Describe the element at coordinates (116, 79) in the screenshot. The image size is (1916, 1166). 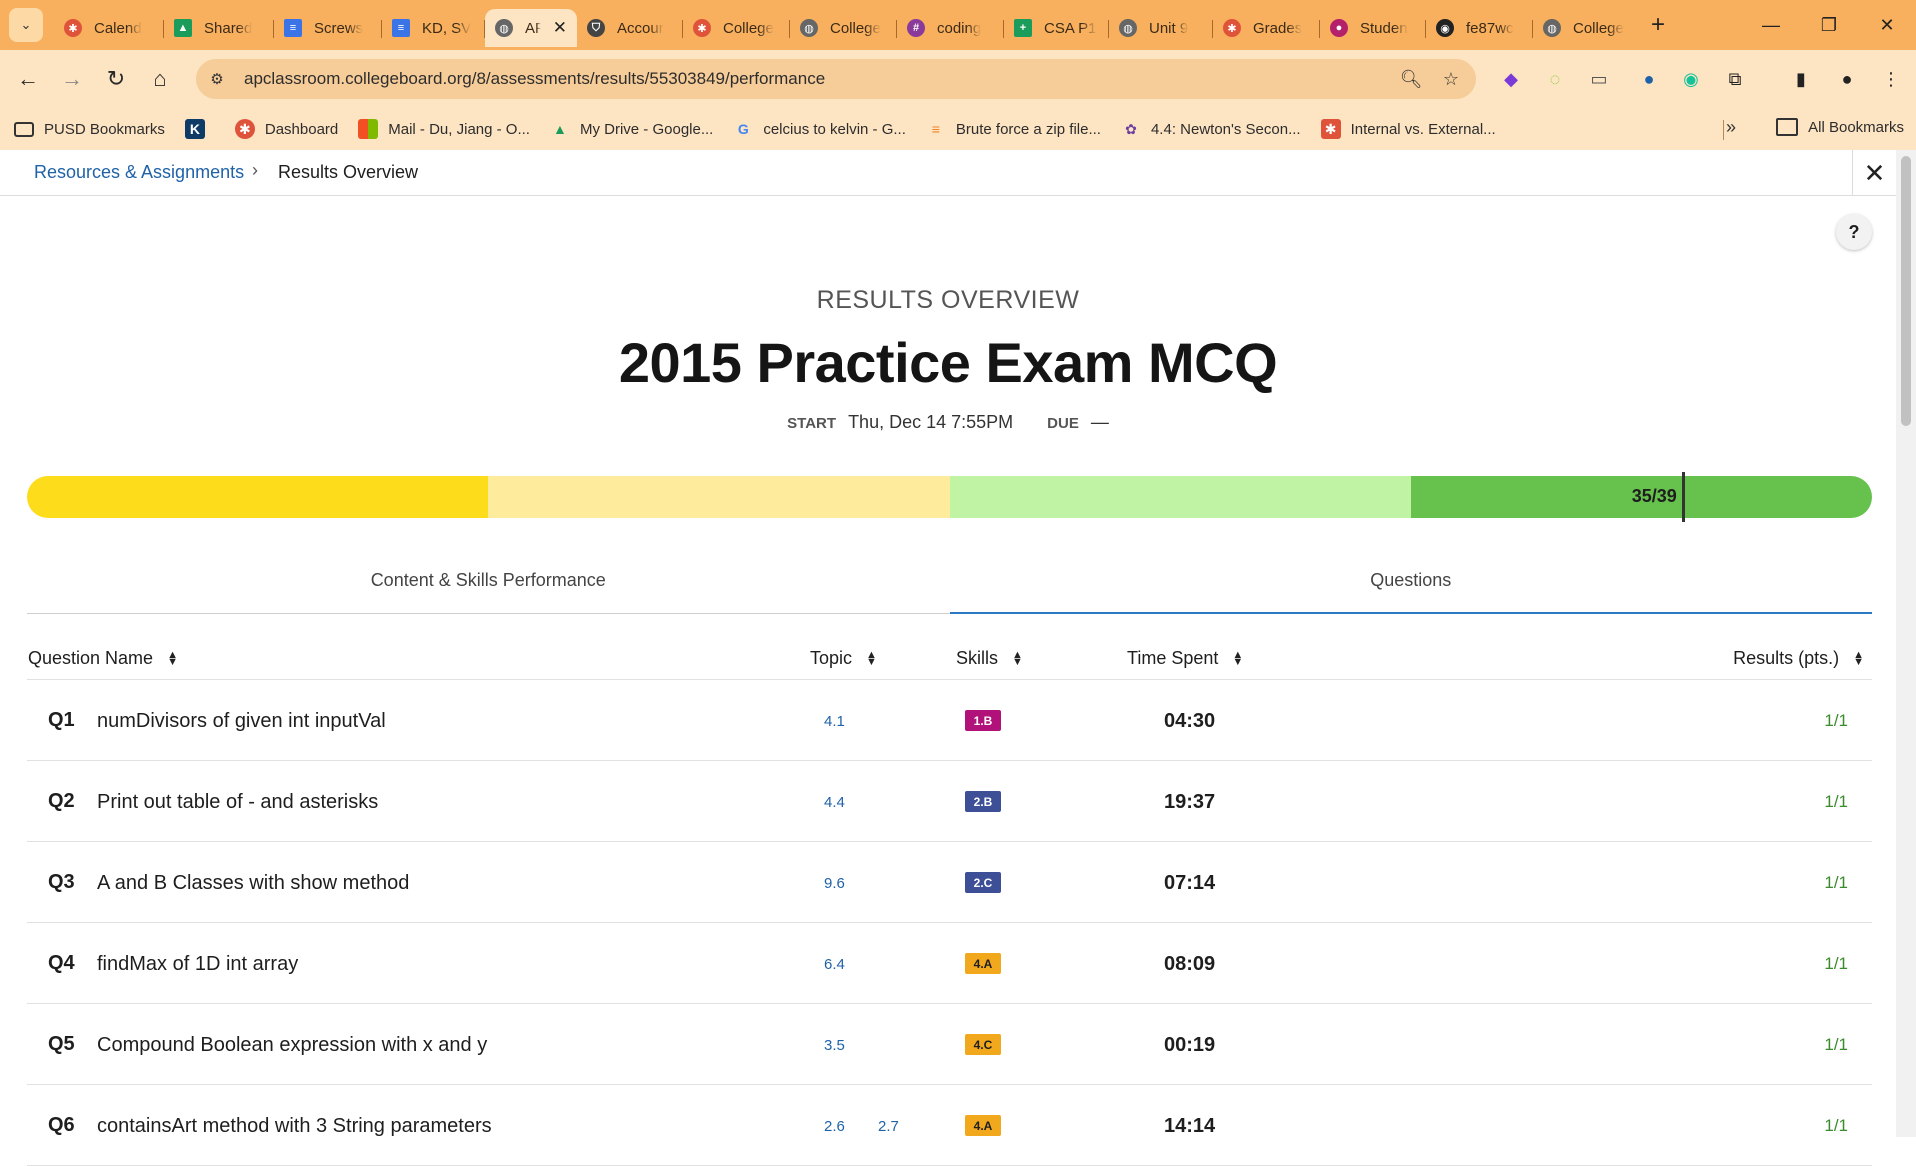
I see `reload-button: ↻` at that location.